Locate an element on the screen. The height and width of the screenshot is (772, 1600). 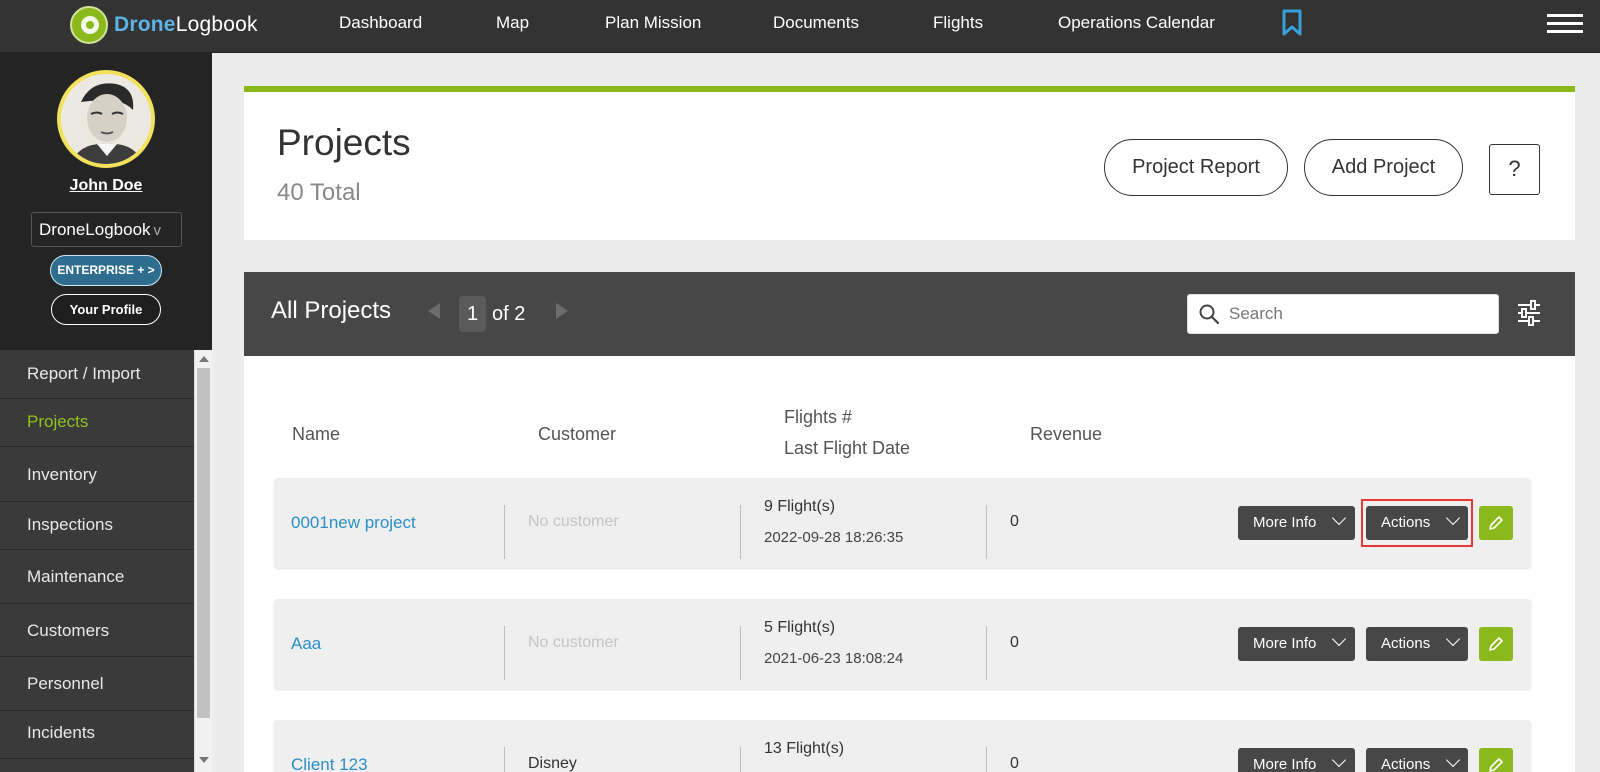
sidebar-item-personnel: Personnel is located at coordinates (97, 684).